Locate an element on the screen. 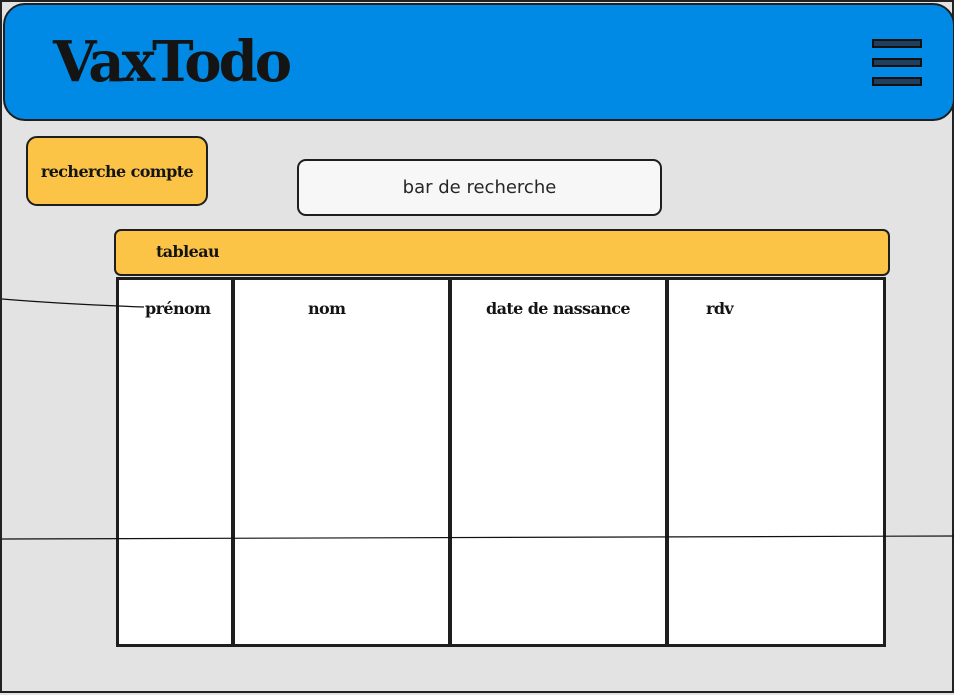 The width and height of the screenshot is (954, 695). search-input: bar de recherche is located at coordinates (479, 187).